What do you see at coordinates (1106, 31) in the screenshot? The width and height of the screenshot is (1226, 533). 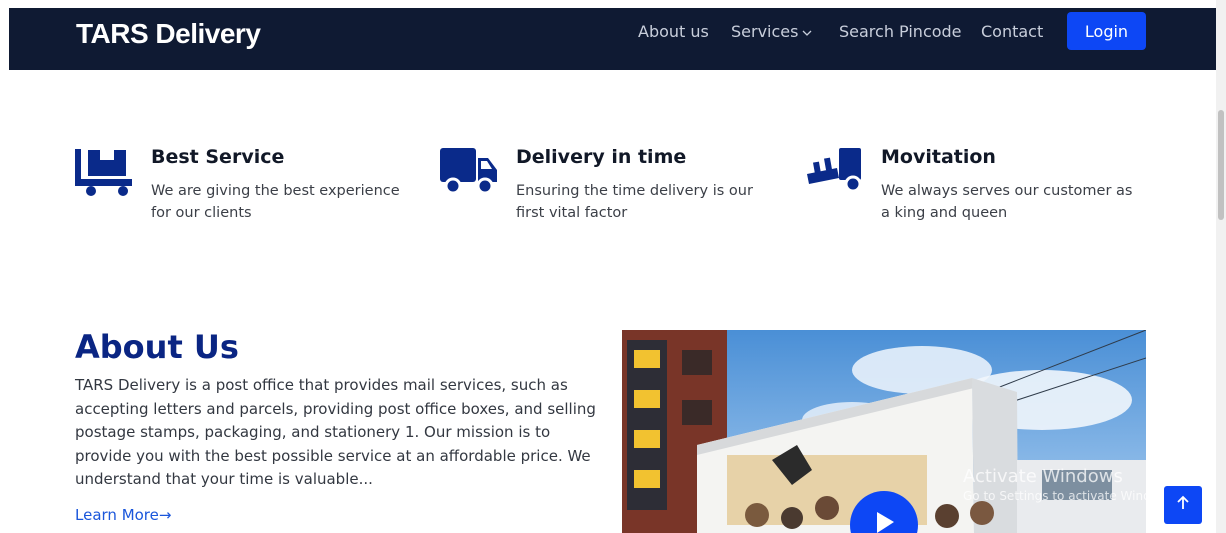 I see `login-button: Login` at bounding box center [1106, 31].